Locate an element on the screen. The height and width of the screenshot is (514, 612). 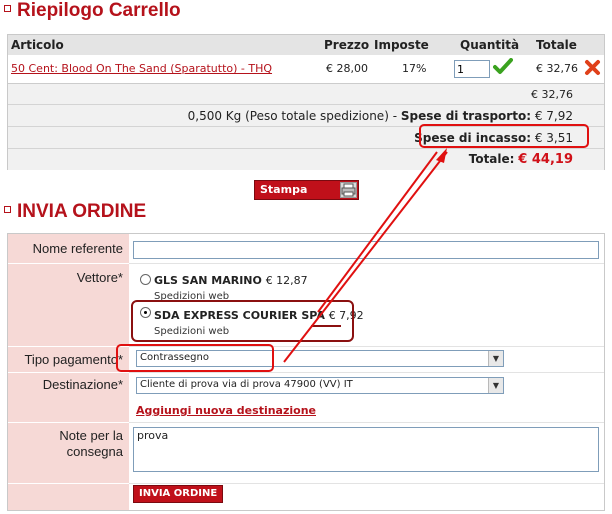
destination-label: Destinazione* is located at coordinates (68, 398).